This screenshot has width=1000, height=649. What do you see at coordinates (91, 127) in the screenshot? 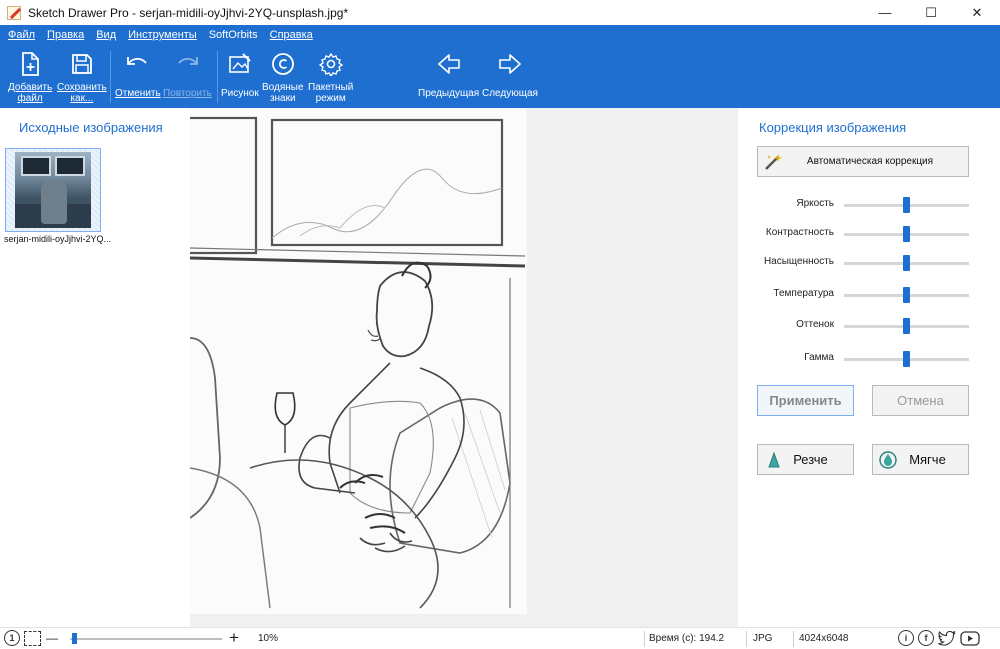
I see `source-images-title: Исходные изображения` at bounding box center [91, 127].